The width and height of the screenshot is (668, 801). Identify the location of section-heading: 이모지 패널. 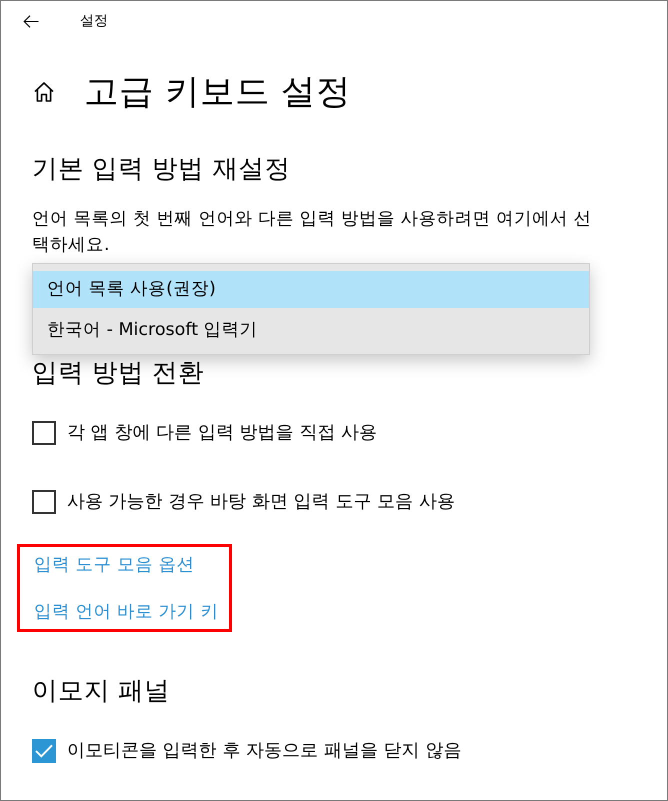
(102, 691).